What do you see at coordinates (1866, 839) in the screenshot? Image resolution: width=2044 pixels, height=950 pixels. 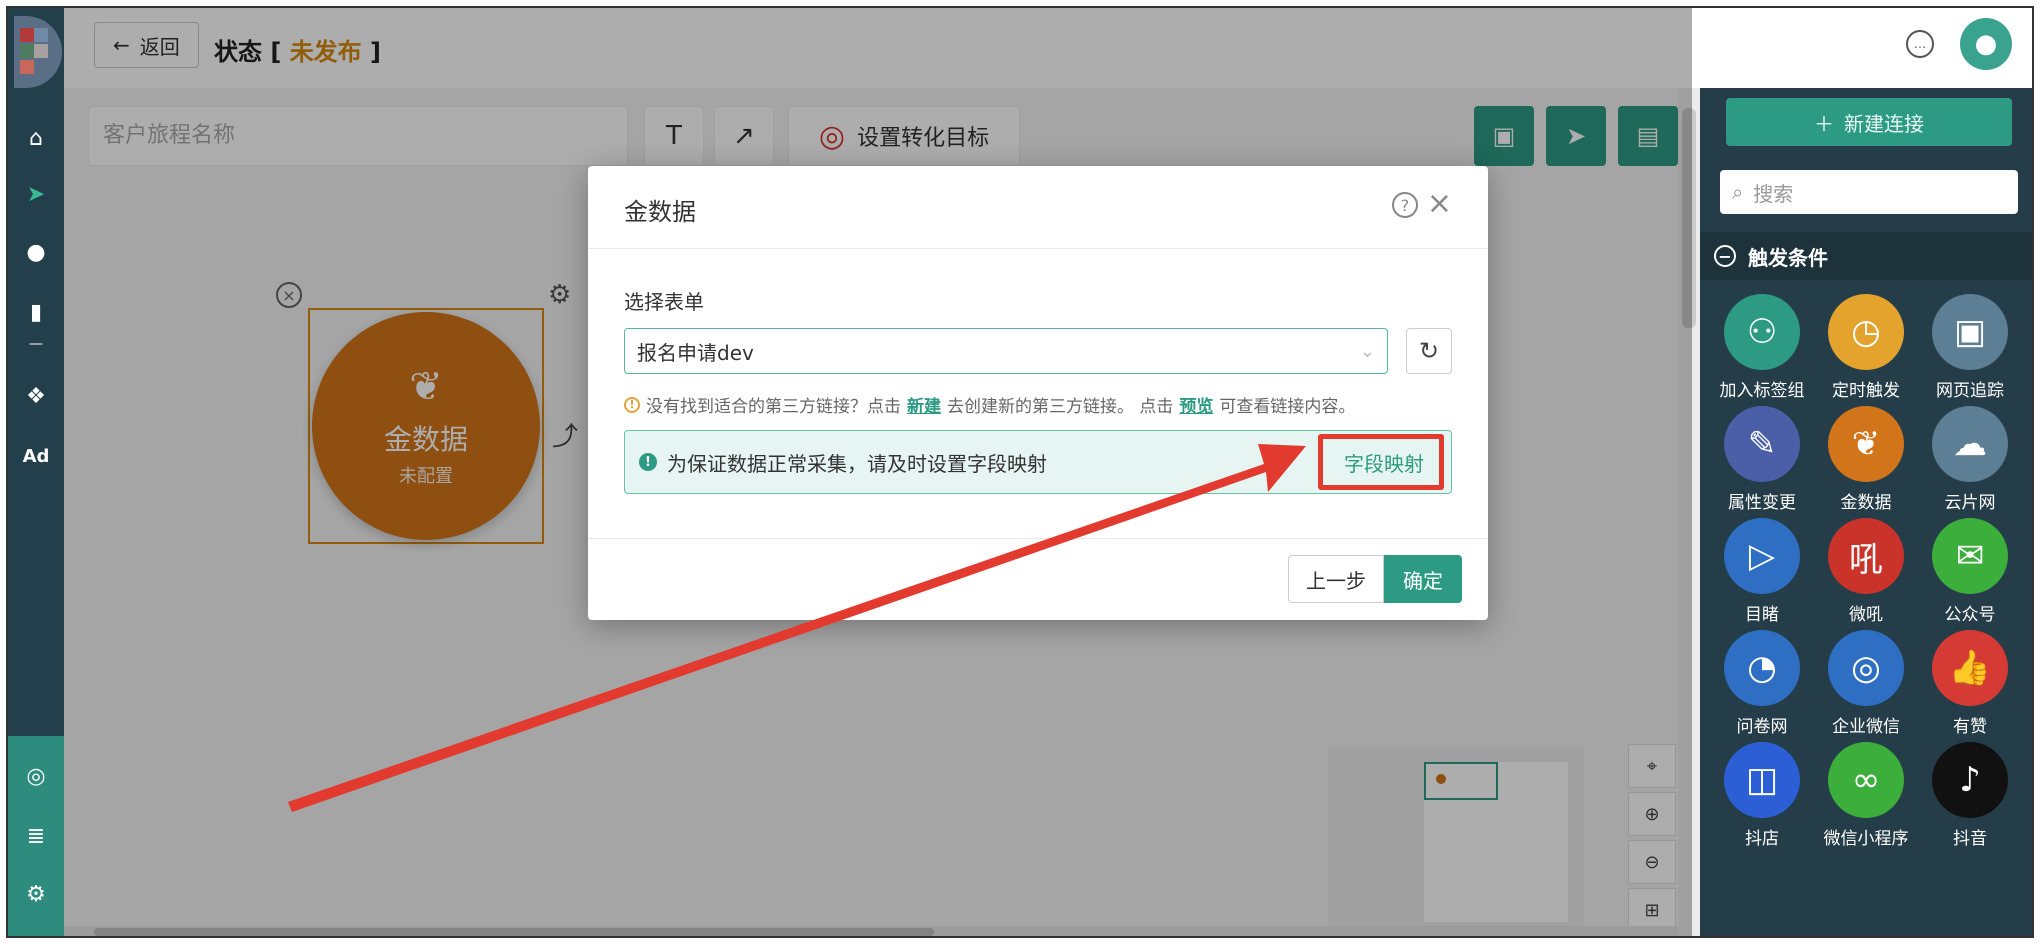 I see `trigger-item-label: 微信小程序` at bounding box center [1866, 839].